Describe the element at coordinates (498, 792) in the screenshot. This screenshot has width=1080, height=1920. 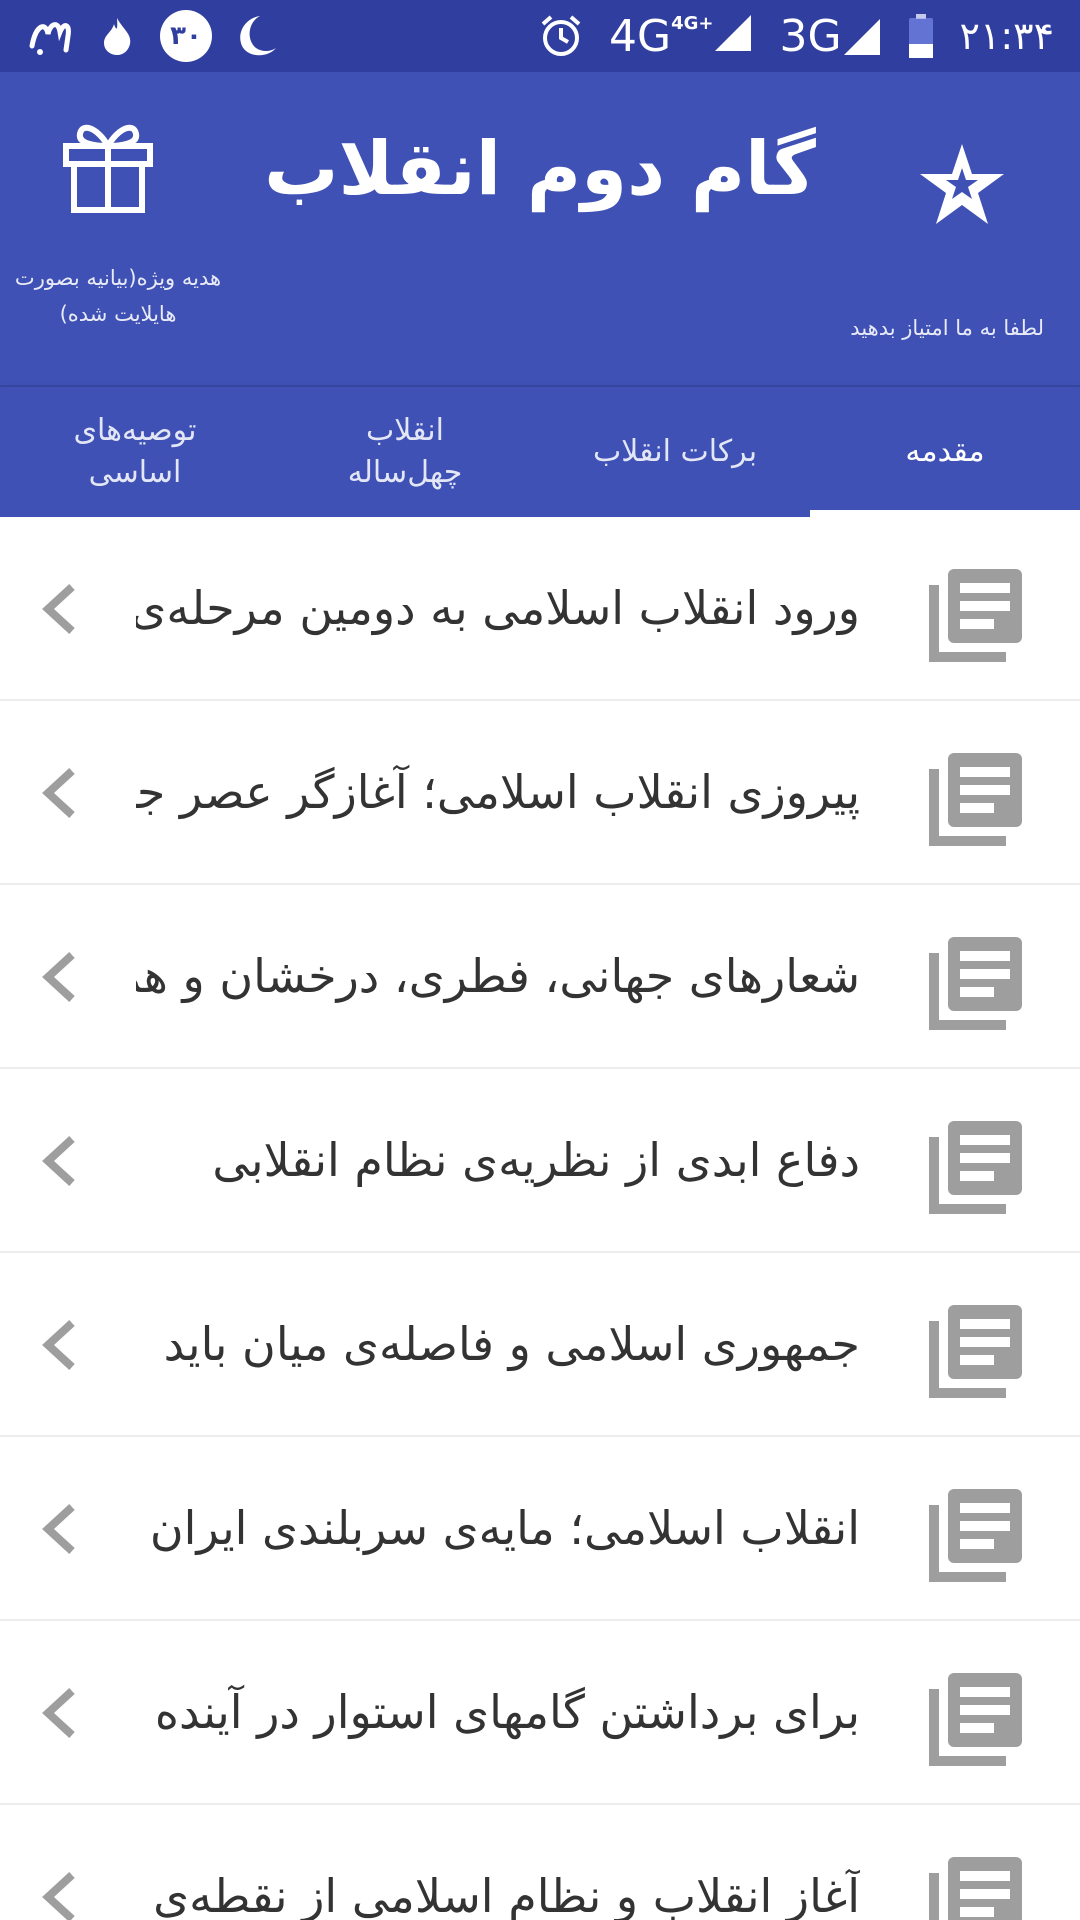
I see `list-item-title: پیروزی انقلاب اسلامی؛ آغازگر عصر جدید` at that location.